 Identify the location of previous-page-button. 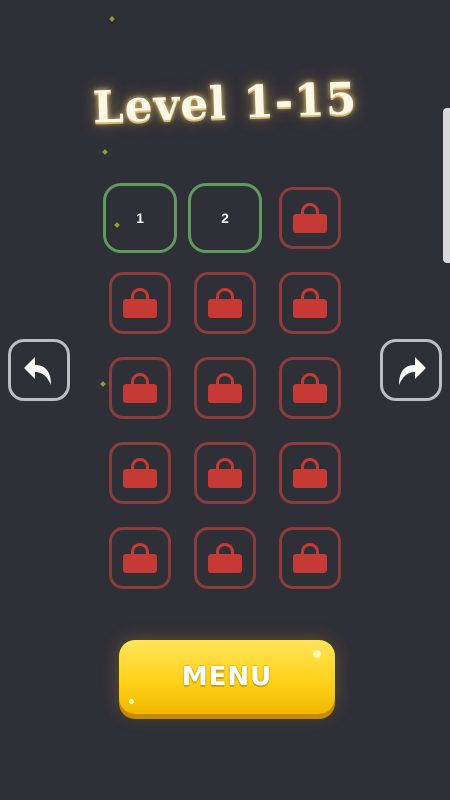
(39, 370).